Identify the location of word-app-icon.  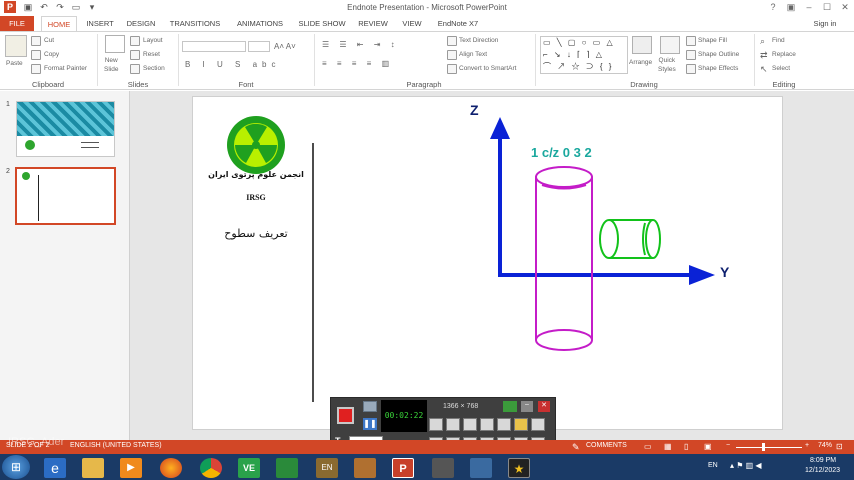
(365, 468).